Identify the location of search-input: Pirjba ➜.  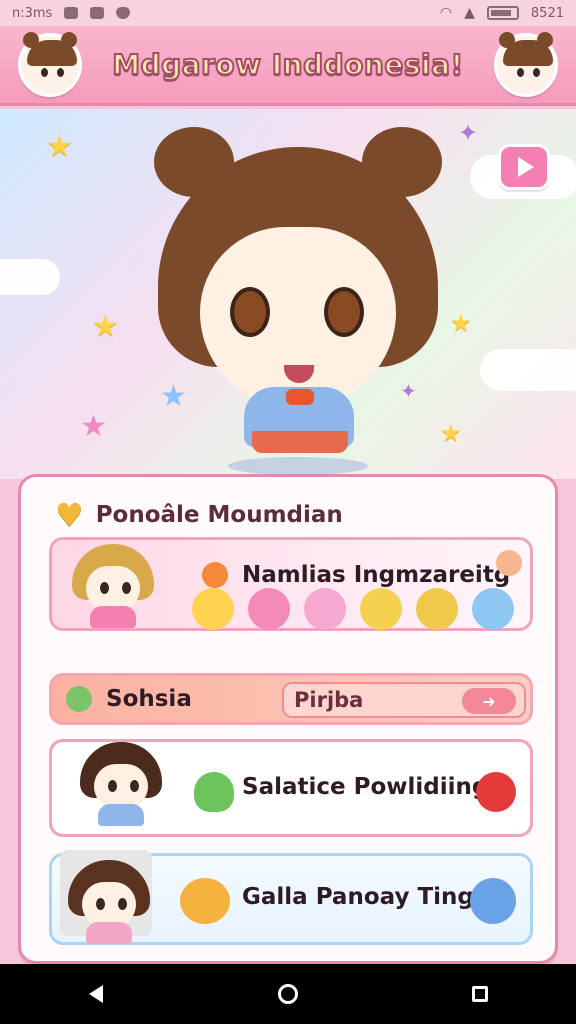
(404, 700).